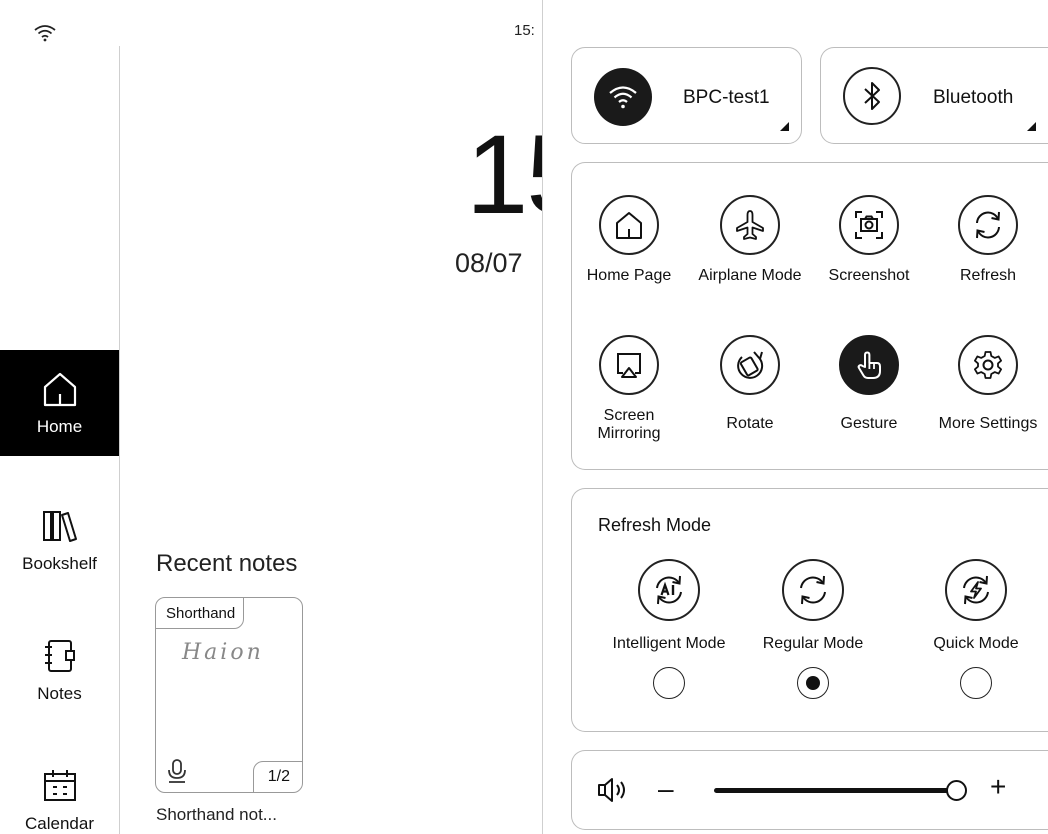  I want to click on wifi-toggle-button, so click(623, 97).